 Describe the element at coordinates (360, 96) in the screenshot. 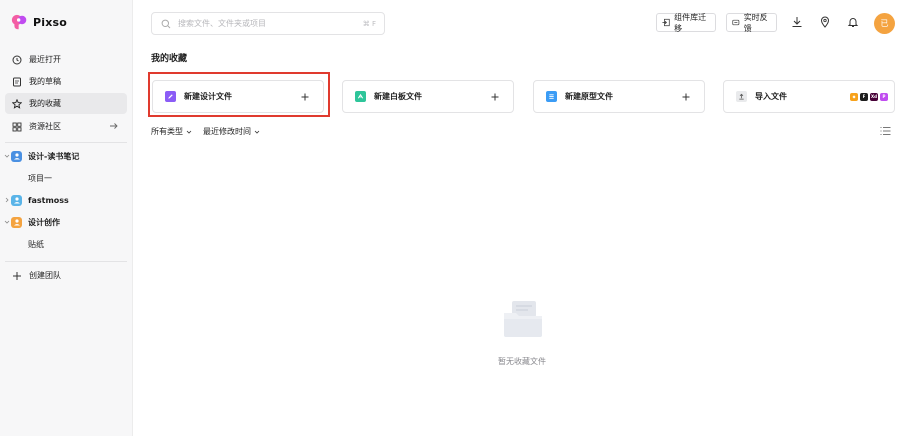

I see `whiteboard-file-icon` at that location.